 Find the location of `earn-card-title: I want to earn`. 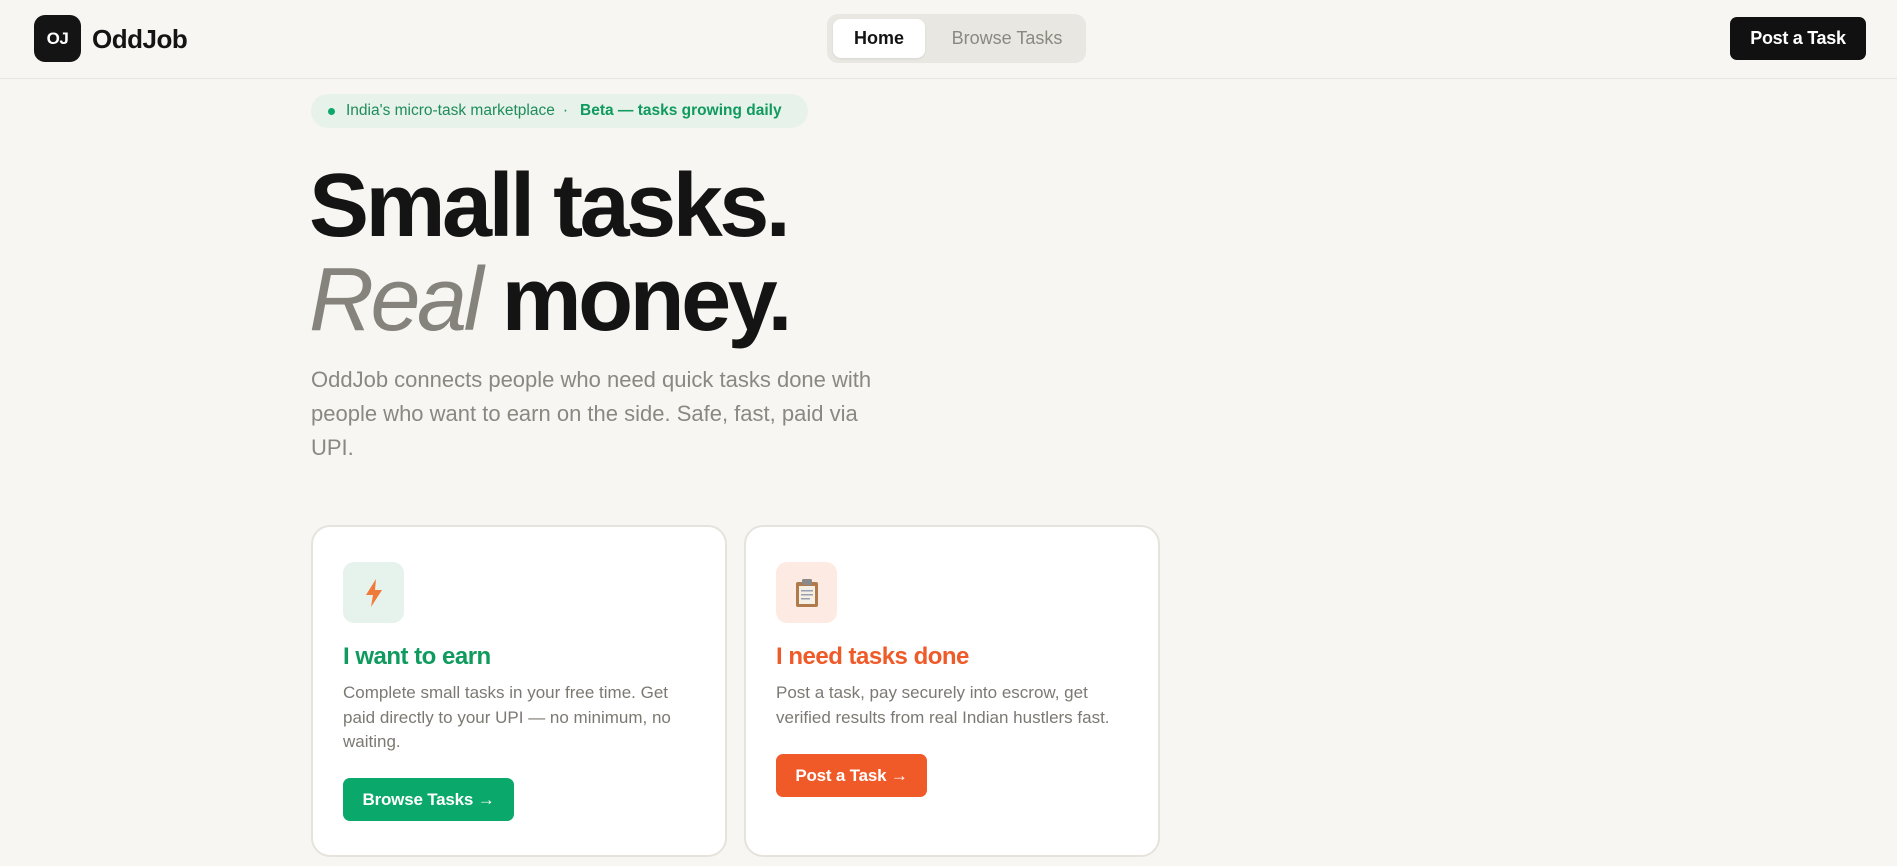

earn-card-title: I want to earn is located at coordinates (417, 656).